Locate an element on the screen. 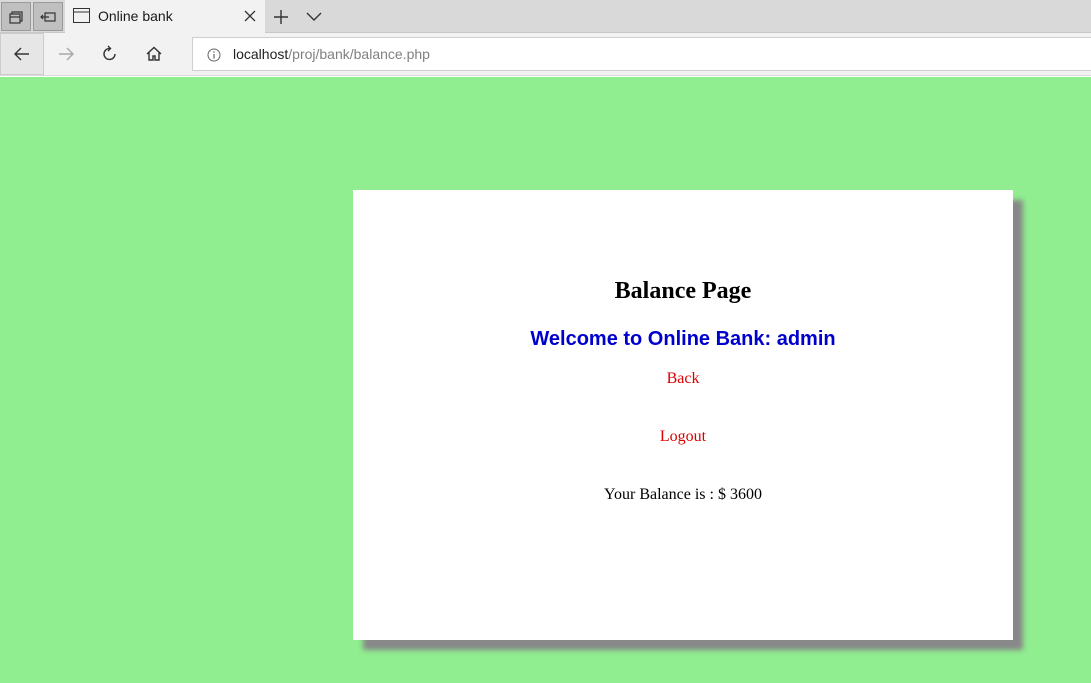 Image resolution: width=1091 pixels, height=683 pixels. tab-online-bank: Online bank is located at coordinates (165, 16).